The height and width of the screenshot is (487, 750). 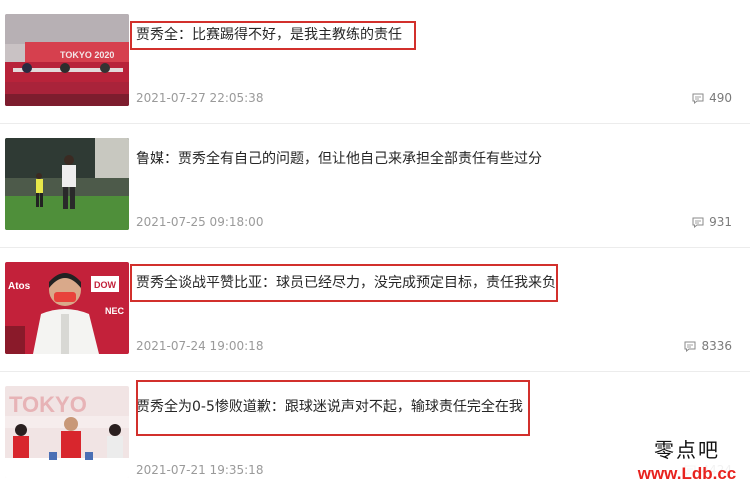 I want to click on news-title: 贾秀全谈战平赞比亚：球员已经尽力，没完成预定目标，责任我来负, so click(x=346, y=283).